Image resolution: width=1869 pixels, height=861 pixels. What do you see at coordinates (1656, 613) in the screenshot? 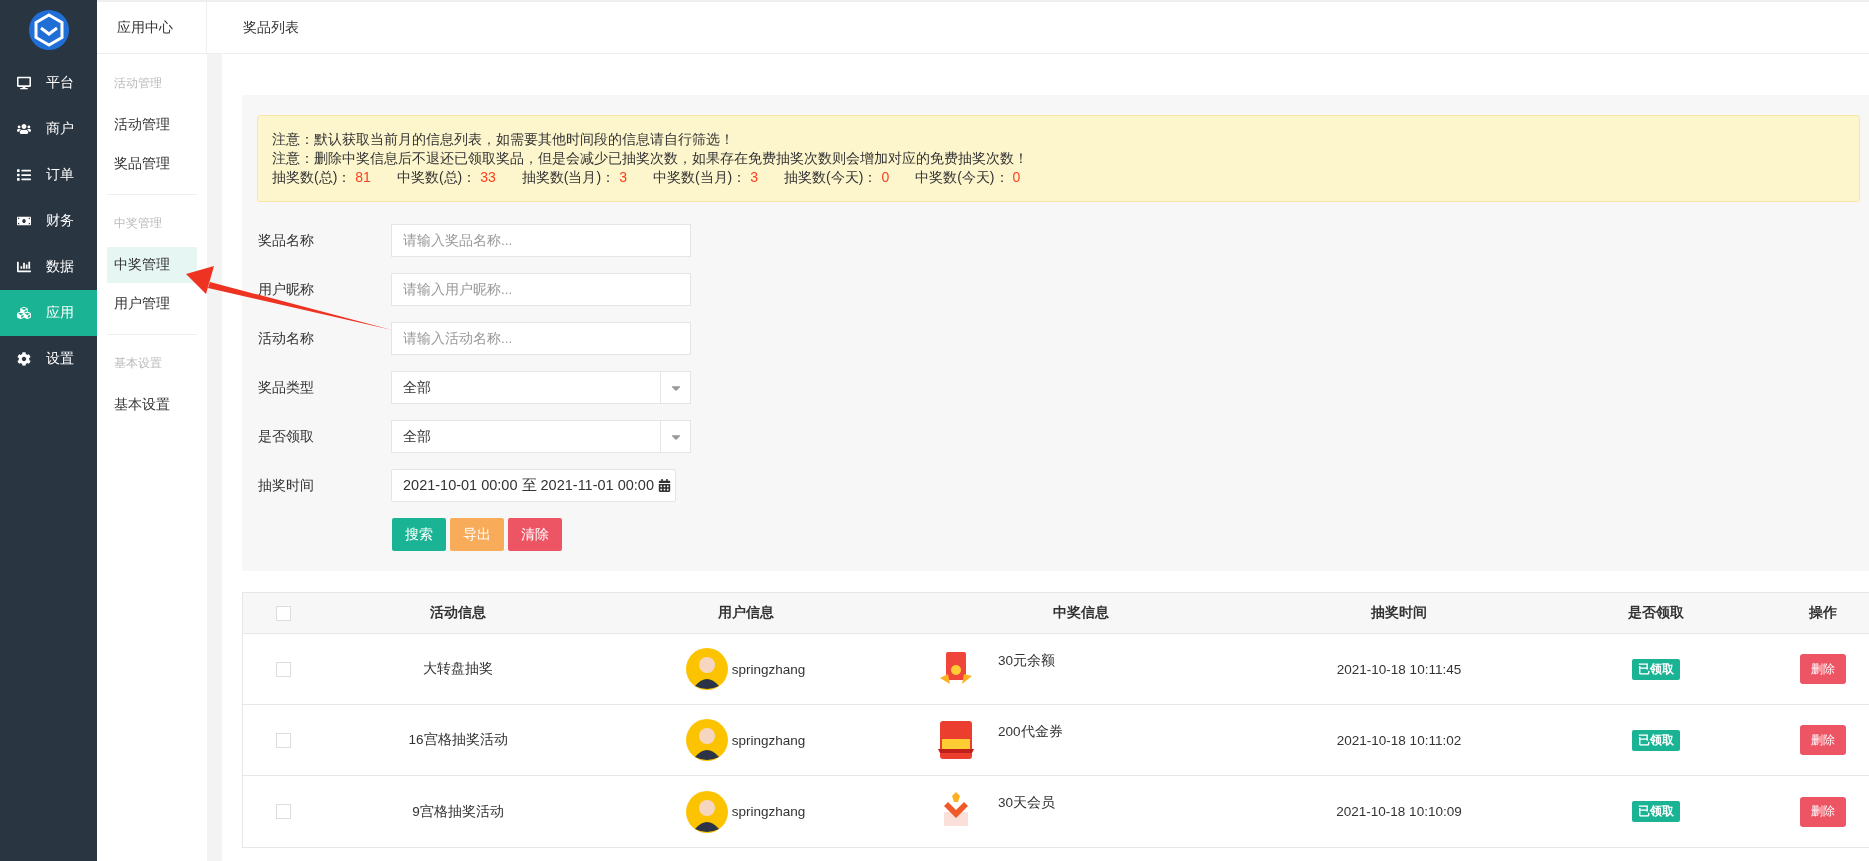
I see `column-header: 是否领取` at bounding box center [1656, 613].